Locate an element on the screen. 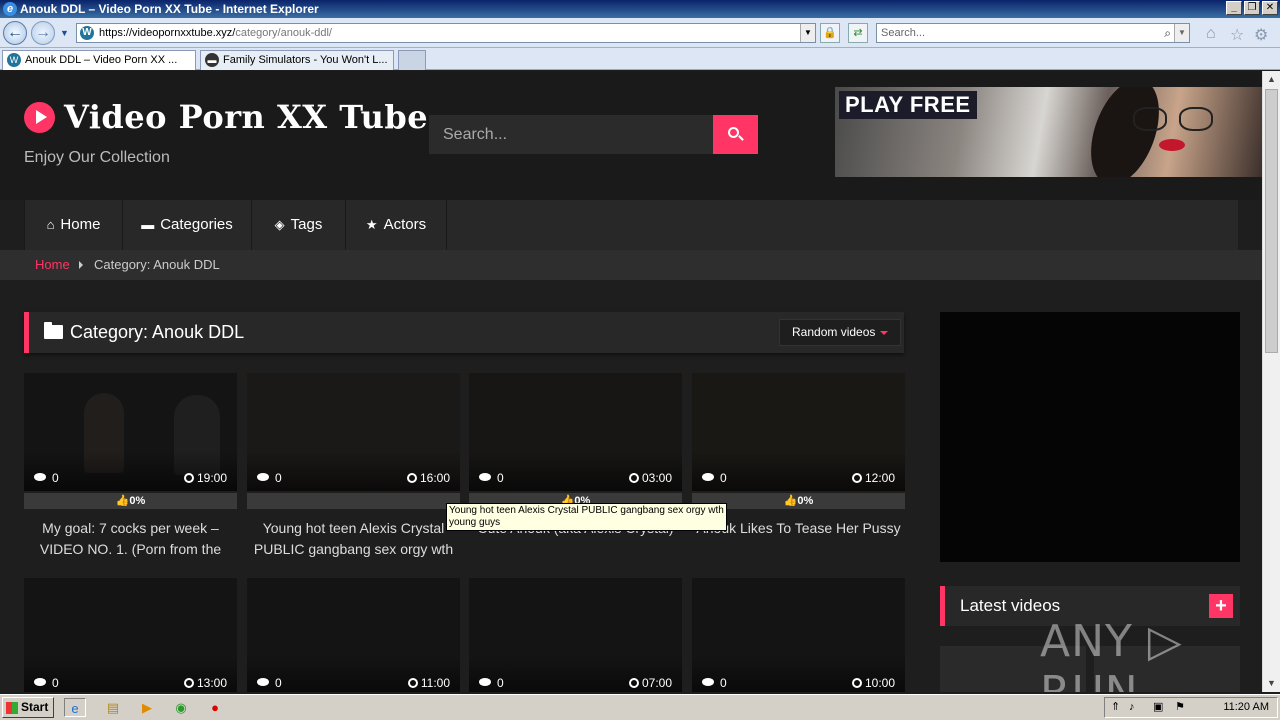  restore-button: ❐ is located at coordinates (1252, 8).